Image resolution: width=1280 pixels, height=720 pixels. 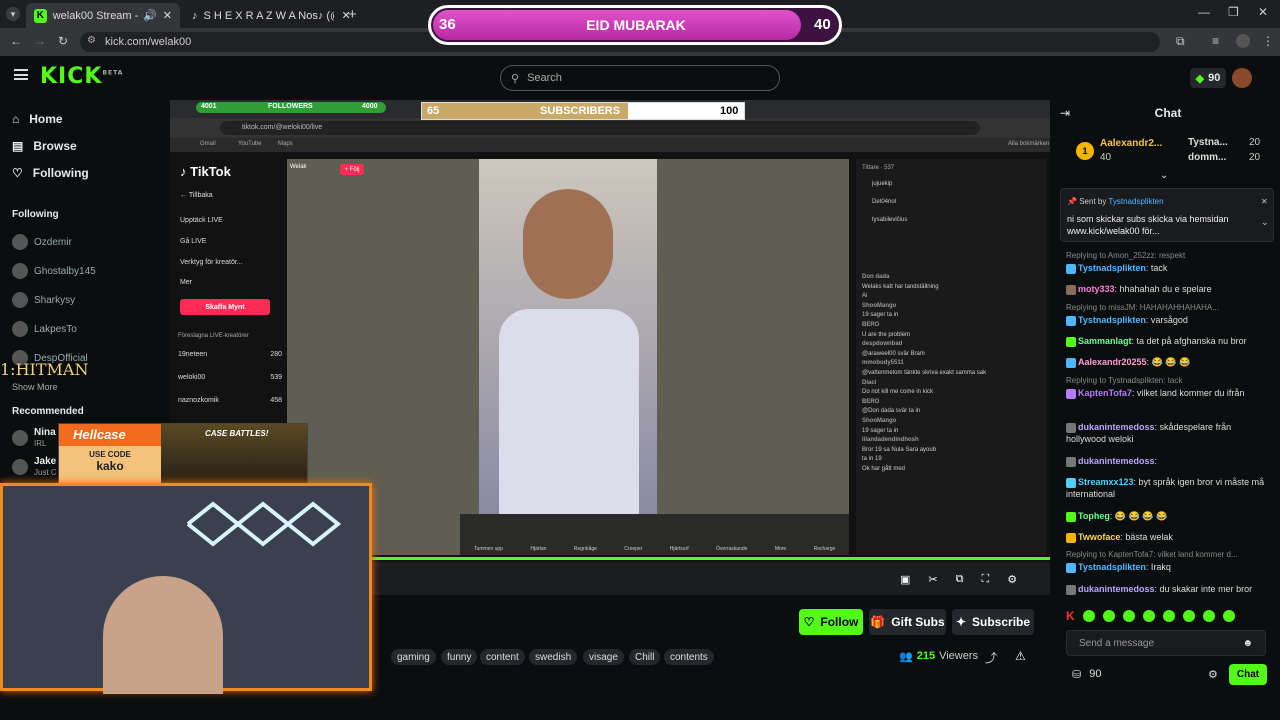 What do you see at coordinates (635, 25) in the screenshot?
I see `eid-banner: 36 EID MUBARAK 40` at bounding box center [635, 25].